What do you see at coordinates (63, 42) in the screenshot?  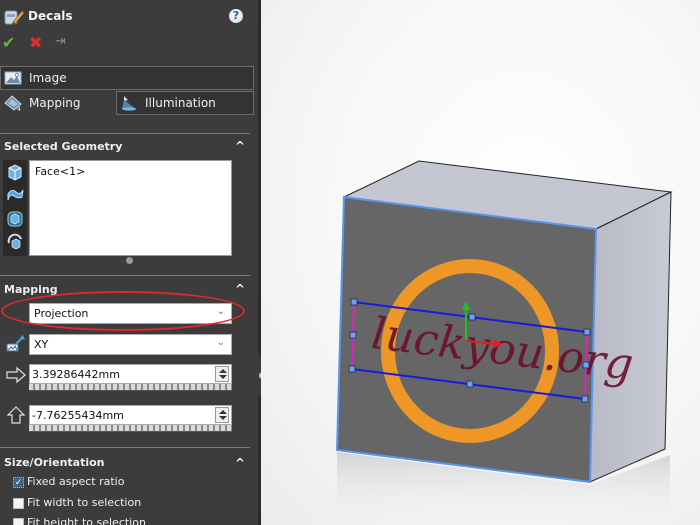 I see `pin-icon: ⇥` at bounding box center [63, 42].